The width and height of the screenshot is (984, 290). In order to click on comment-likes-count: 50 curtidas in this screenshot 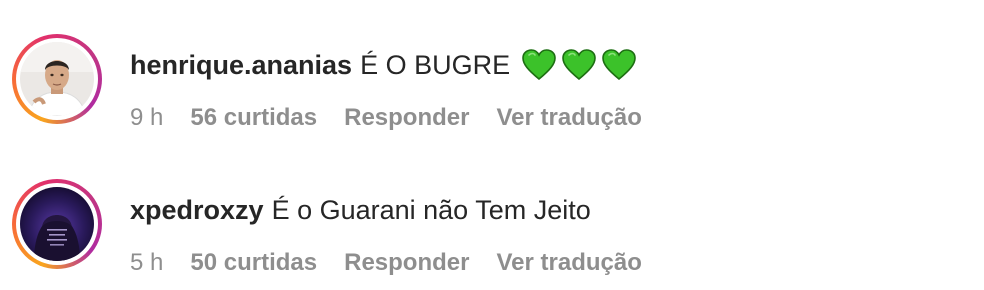, I will do `click(253, 263)`.